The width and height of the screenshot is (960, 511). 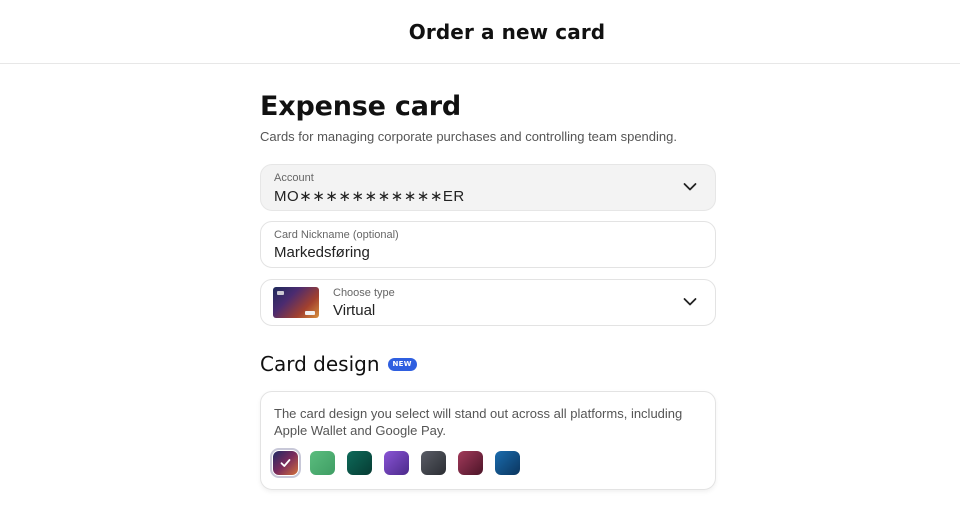 I want to click on header-title: Order a new card, so click(x=507, y=31).